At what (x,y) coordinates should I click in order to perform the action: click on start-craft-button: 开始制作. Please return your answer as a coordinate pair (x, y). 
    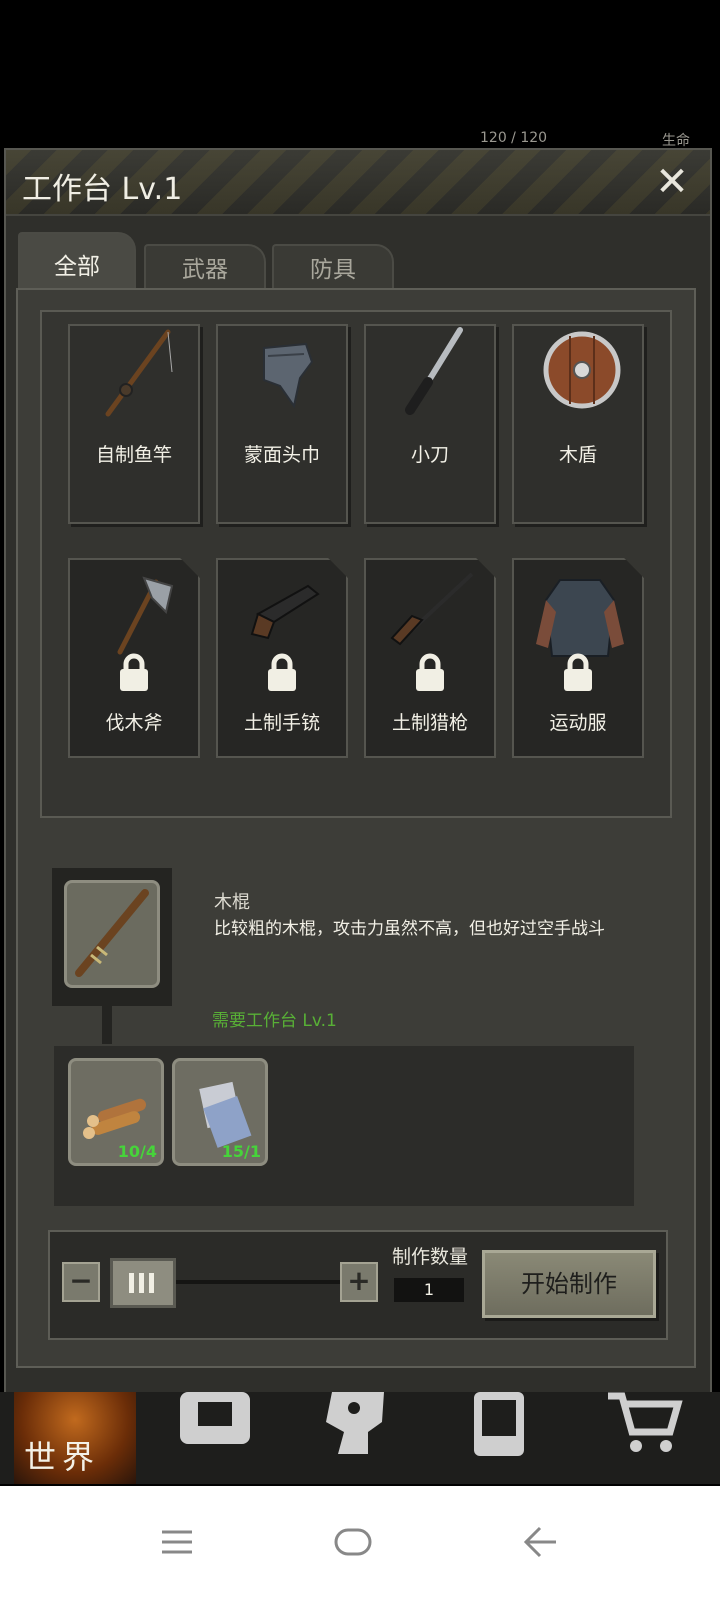
    Looking at the image, I should click on (569, 1284).